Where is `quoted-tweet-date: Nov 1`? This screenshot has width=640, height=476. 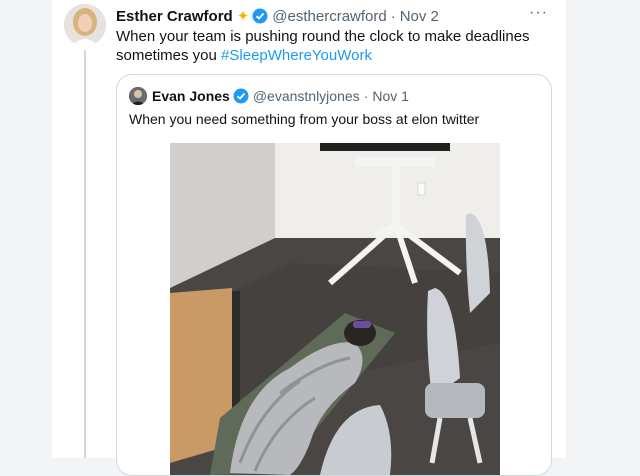
quoted-tweet-date: Nov 1 is located at coordinates (390, 96).